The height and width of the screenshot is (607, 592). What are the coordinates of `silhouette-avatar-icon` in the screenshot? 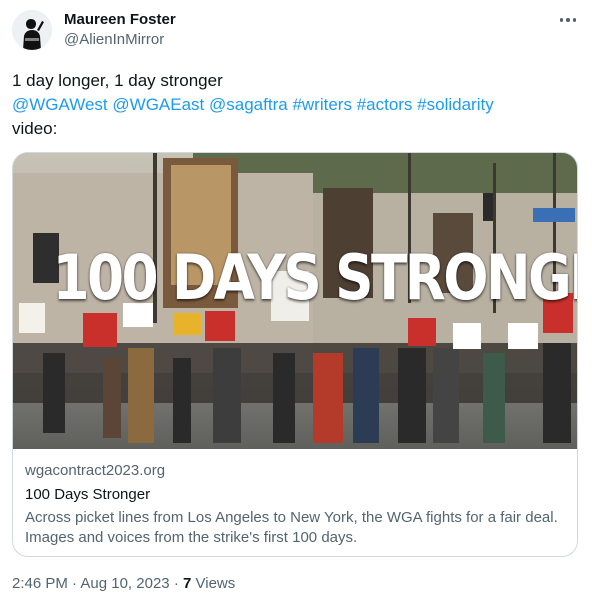 It's located at (32, 30).